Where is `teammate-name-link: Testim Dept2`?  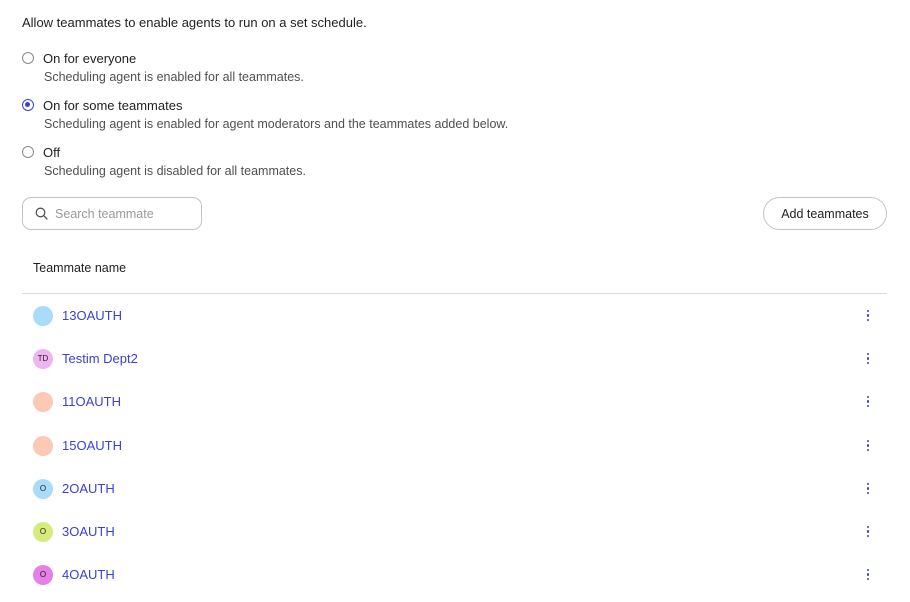
teammate-name-link: Testim Dept2 is located at coordinates (100, 358).